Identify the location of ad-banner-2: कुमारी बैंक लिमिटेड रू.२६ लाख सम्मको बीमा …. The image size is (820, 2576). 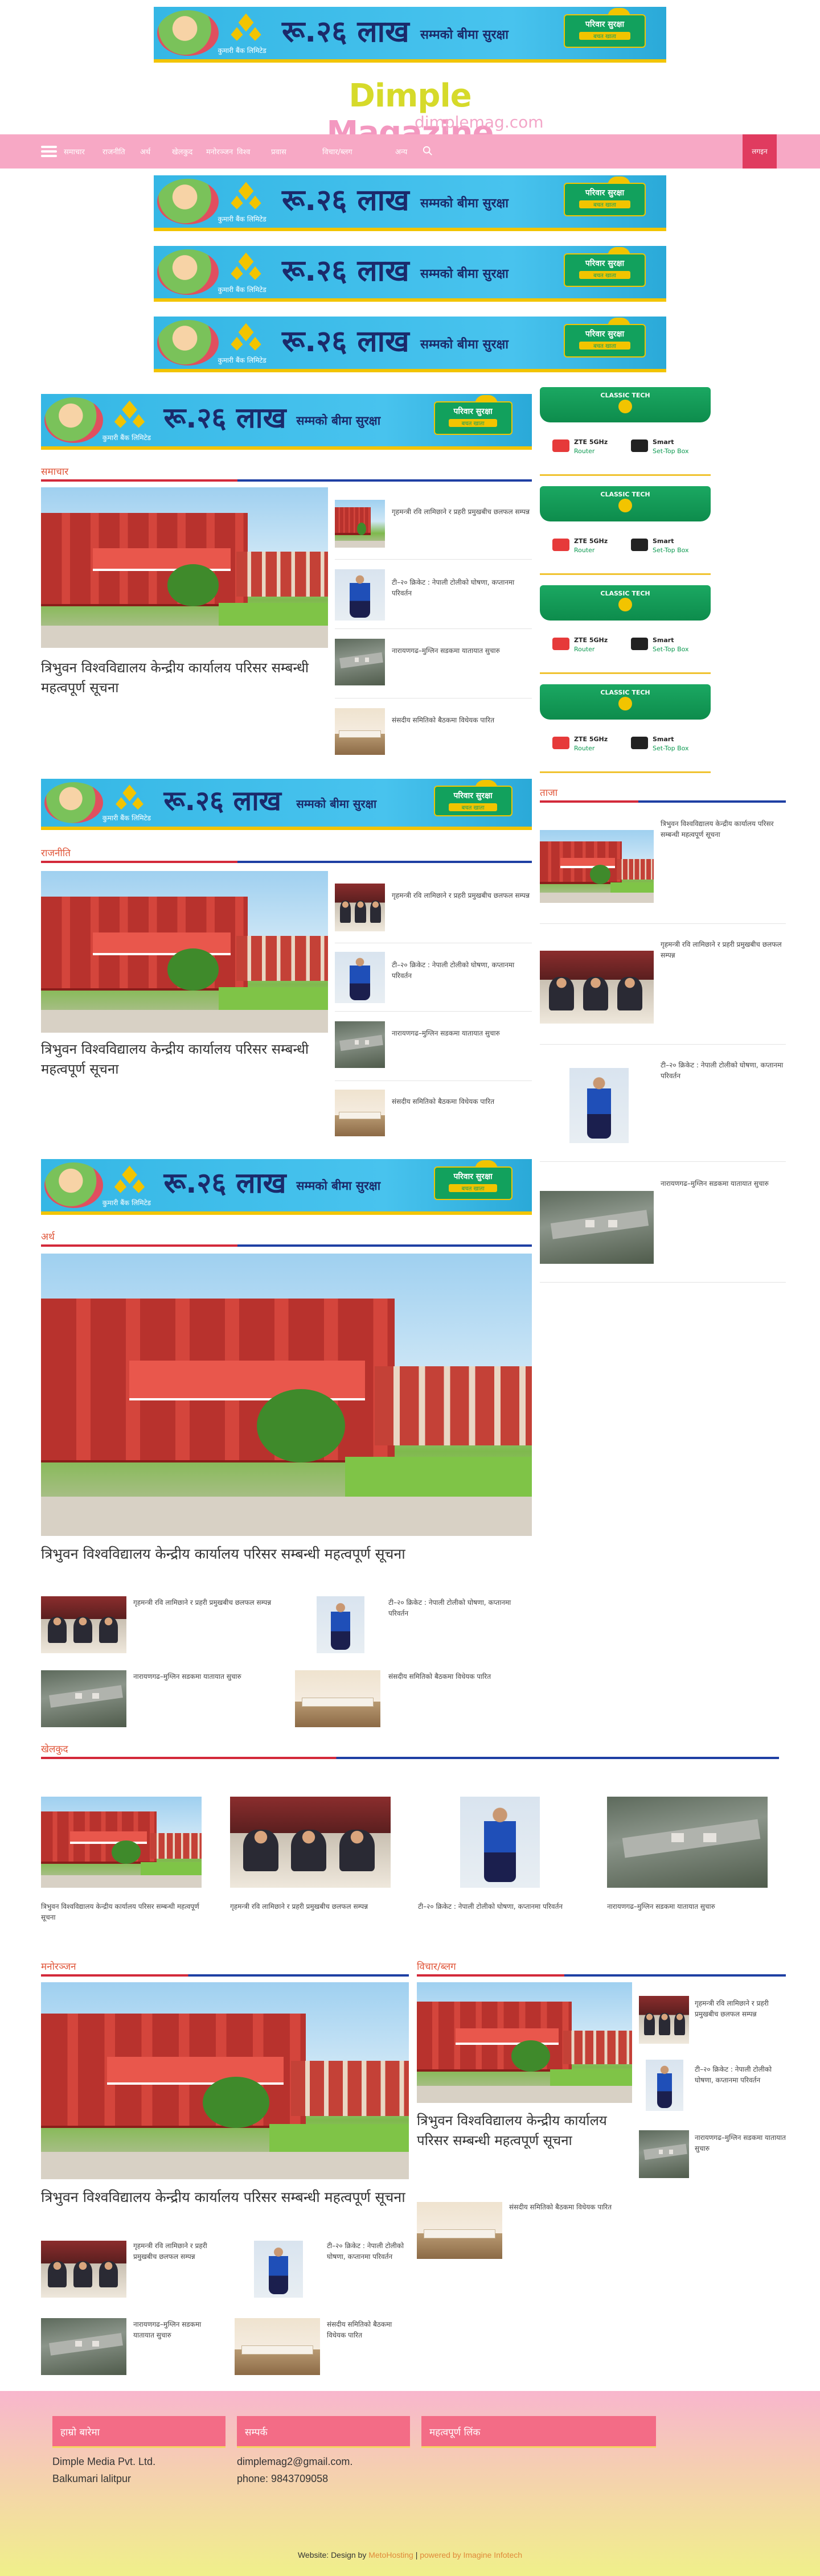
(410, 203).